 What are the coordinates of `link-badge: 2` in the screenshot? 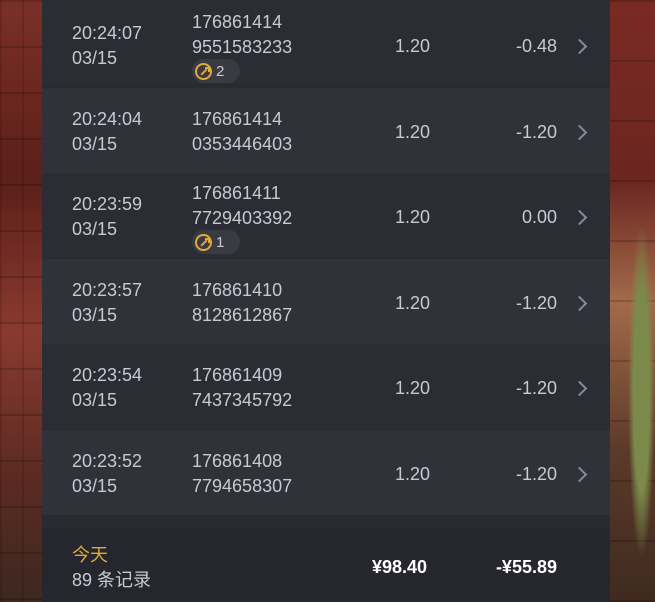 It's located at (216, 71).